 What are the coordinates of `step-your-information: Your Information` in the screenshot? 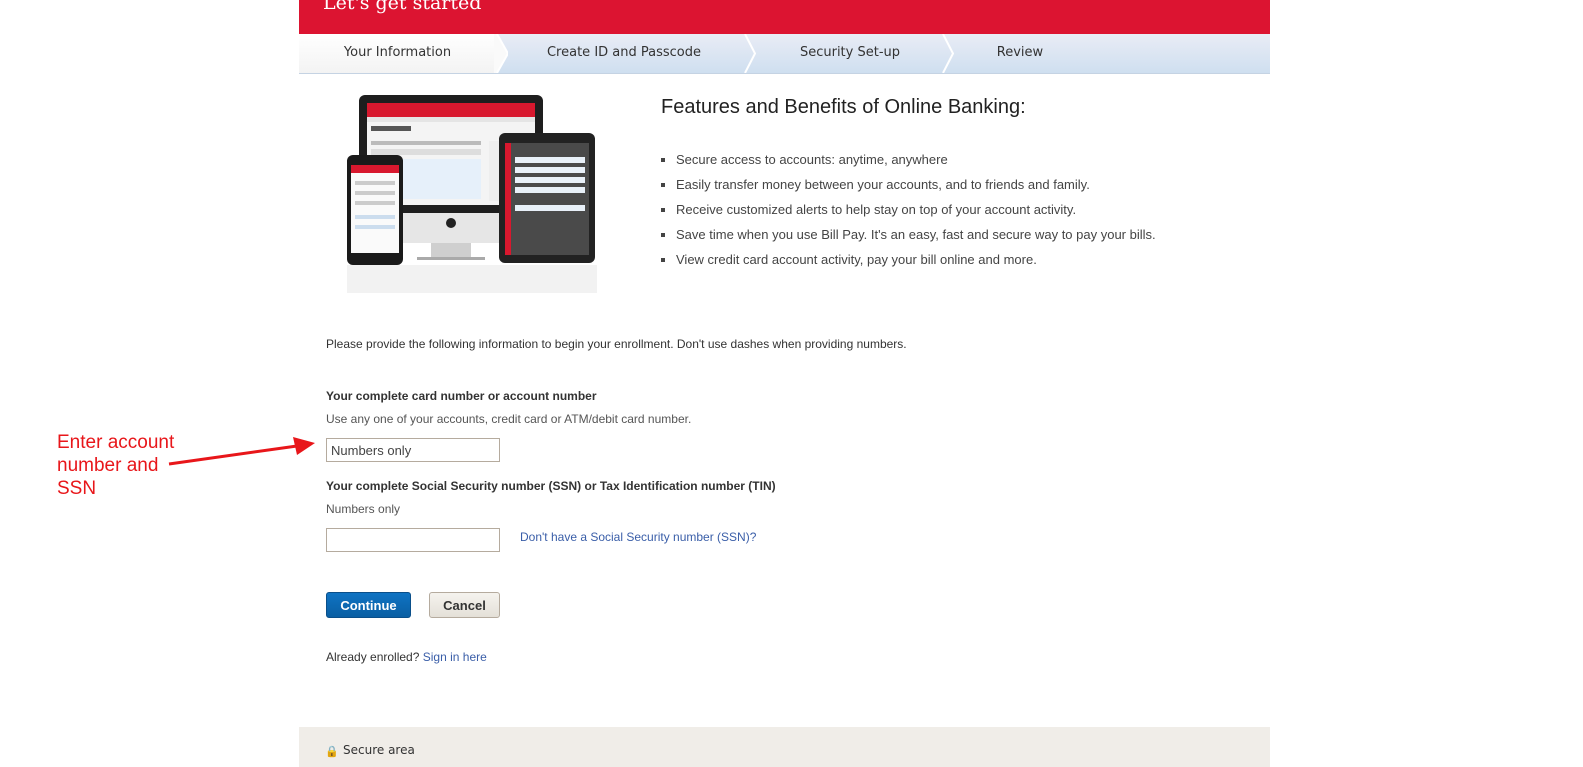 It's located at (397, 53).